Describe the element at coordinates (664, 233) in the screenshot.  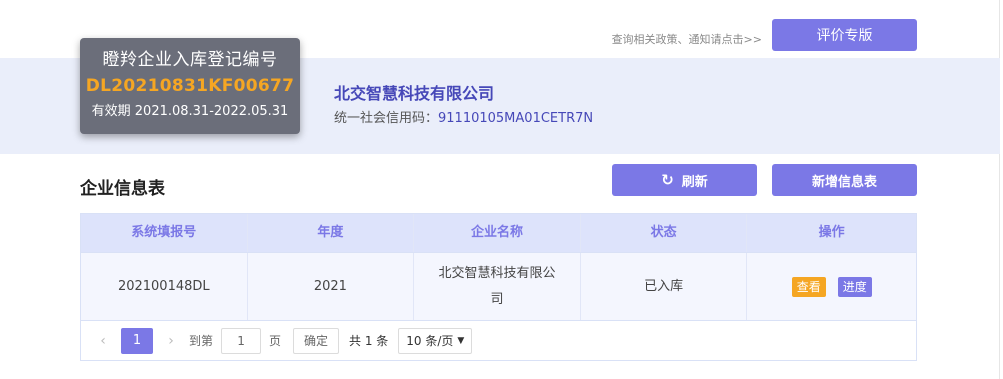
I see `header-cell: 状态` at that location.